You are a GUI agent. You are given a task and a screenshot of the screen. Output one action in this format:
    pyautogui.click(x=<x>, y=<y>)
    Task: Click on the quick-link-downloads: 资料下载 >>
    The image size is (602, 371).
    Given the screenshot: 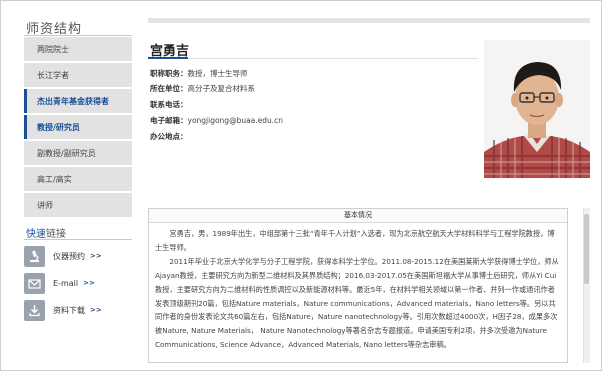 What is the action you would take?
    pyautogui.click(x=78, y=310)
    